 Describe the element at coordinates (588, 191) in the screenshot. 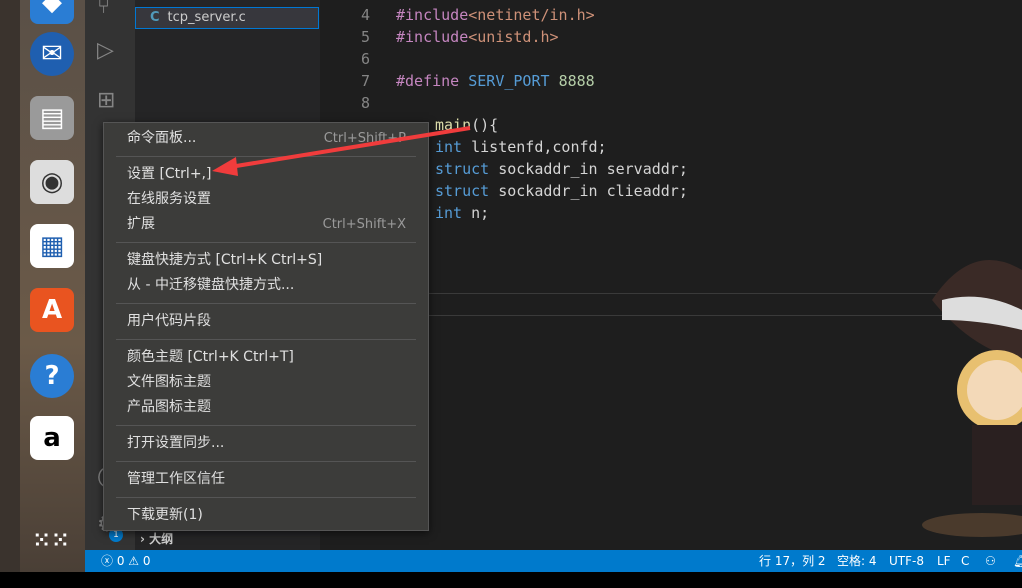

I see `code-token: sockaddr_in clieaddr;` at that location.